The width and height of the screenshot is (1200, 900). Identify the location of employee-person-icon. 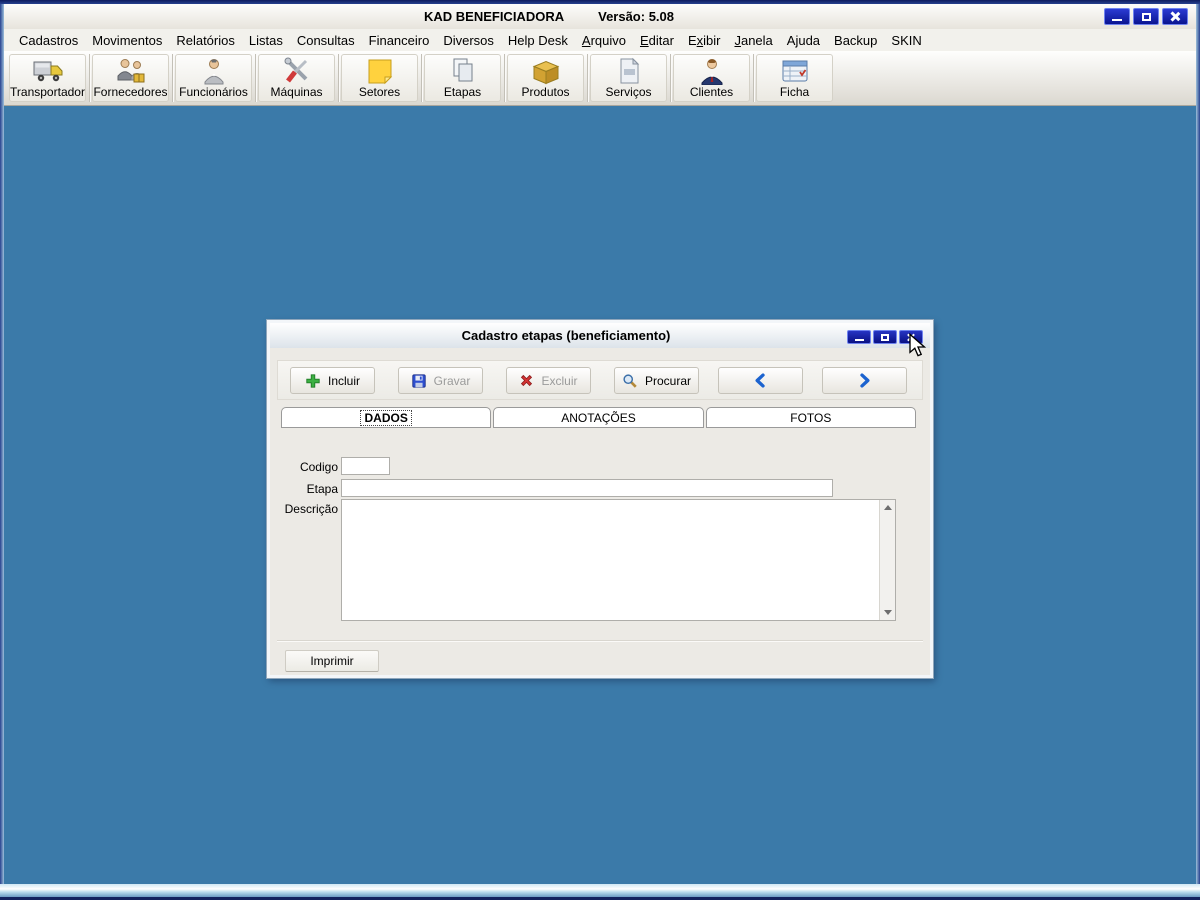
(213, 72).